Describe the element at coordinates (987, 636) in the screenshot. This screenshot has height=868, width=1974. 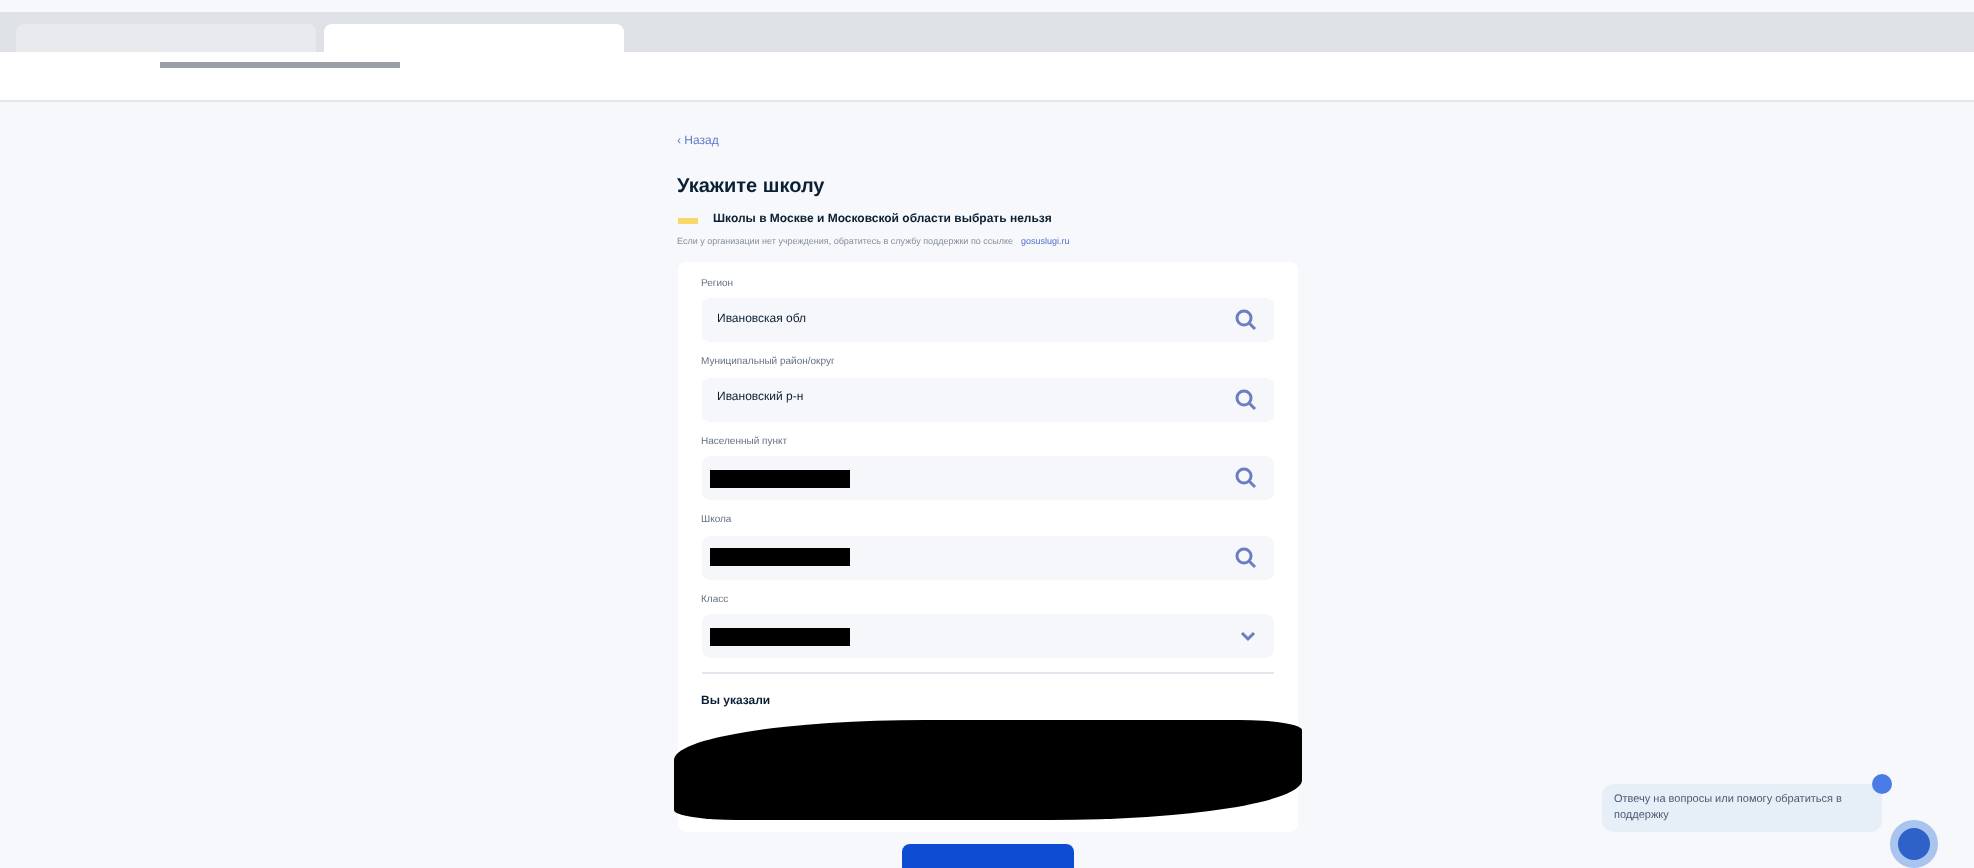
I see `select-field` at that location.